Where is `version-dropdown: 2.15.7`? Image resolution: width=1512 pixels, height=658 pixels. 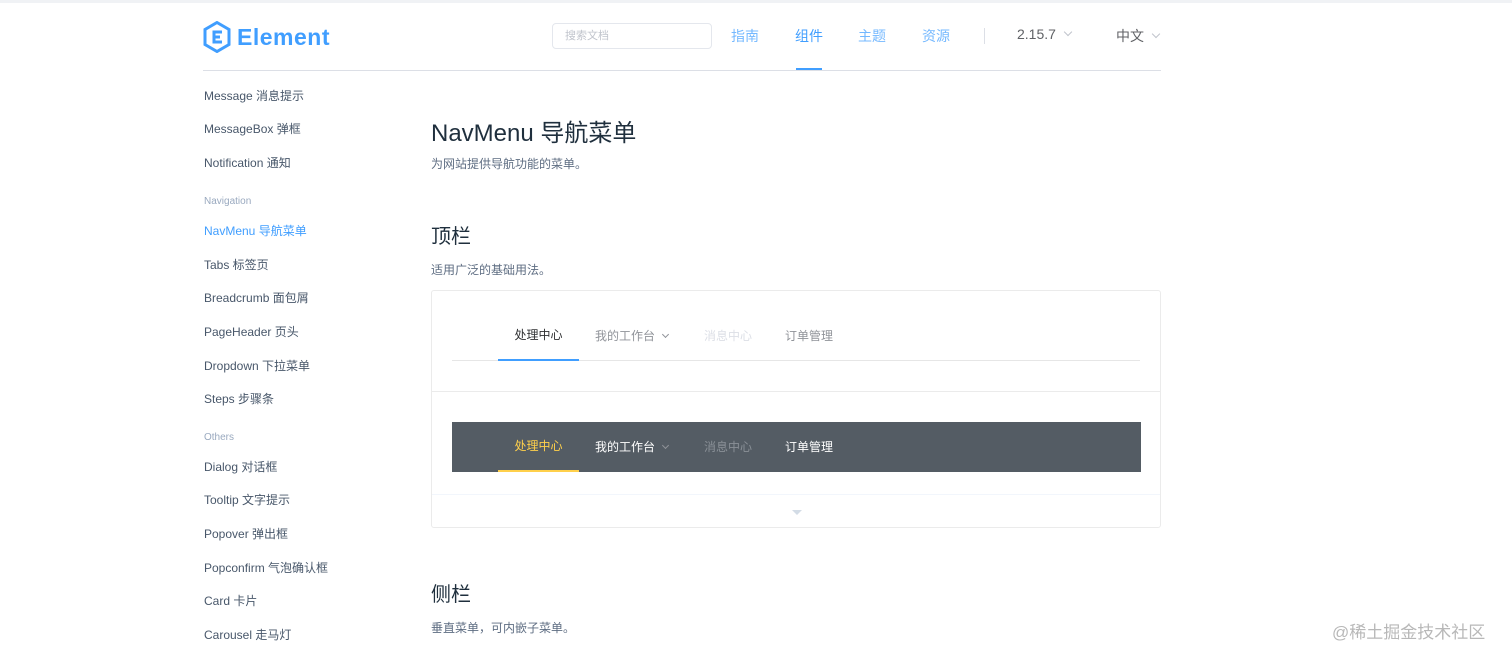 version-dropdown: 2.15.7 is located at coordinates (1045, 34).